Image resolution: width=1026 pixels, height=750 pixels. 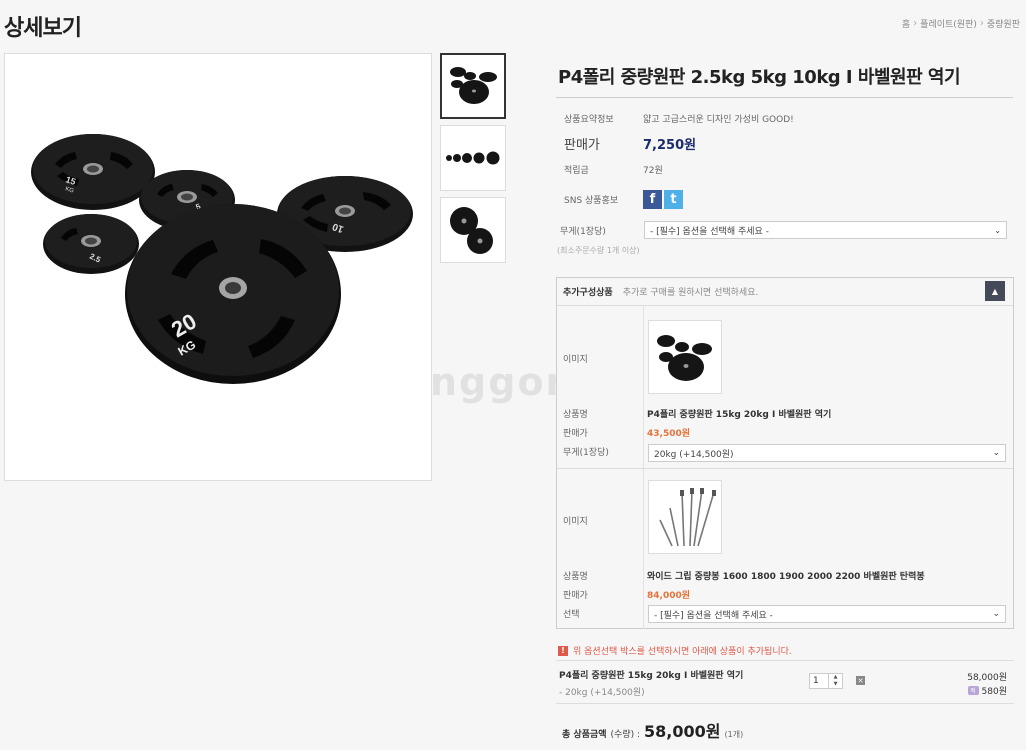 What do you see at coordinates (588, 293) in the screenshot?
I see `addon-title: 추가구성상품` at bounding box center [588, 293].